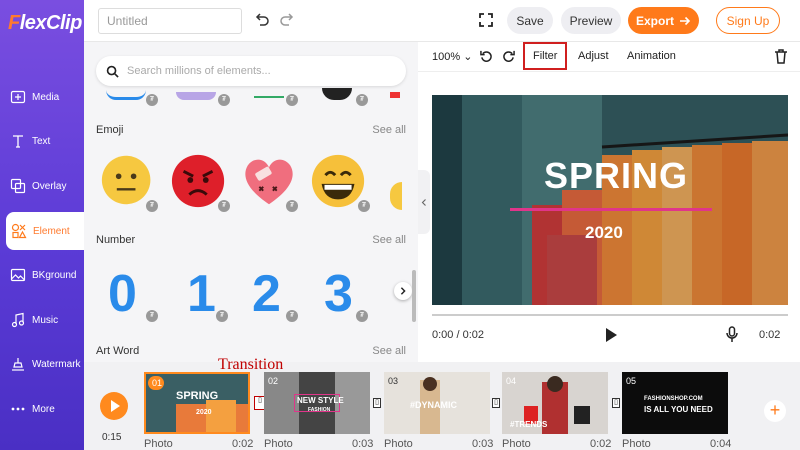 Image resolution: width=800 pixels, height=450 pixels. I want to click on timeline-play-button, so click(114, 406).